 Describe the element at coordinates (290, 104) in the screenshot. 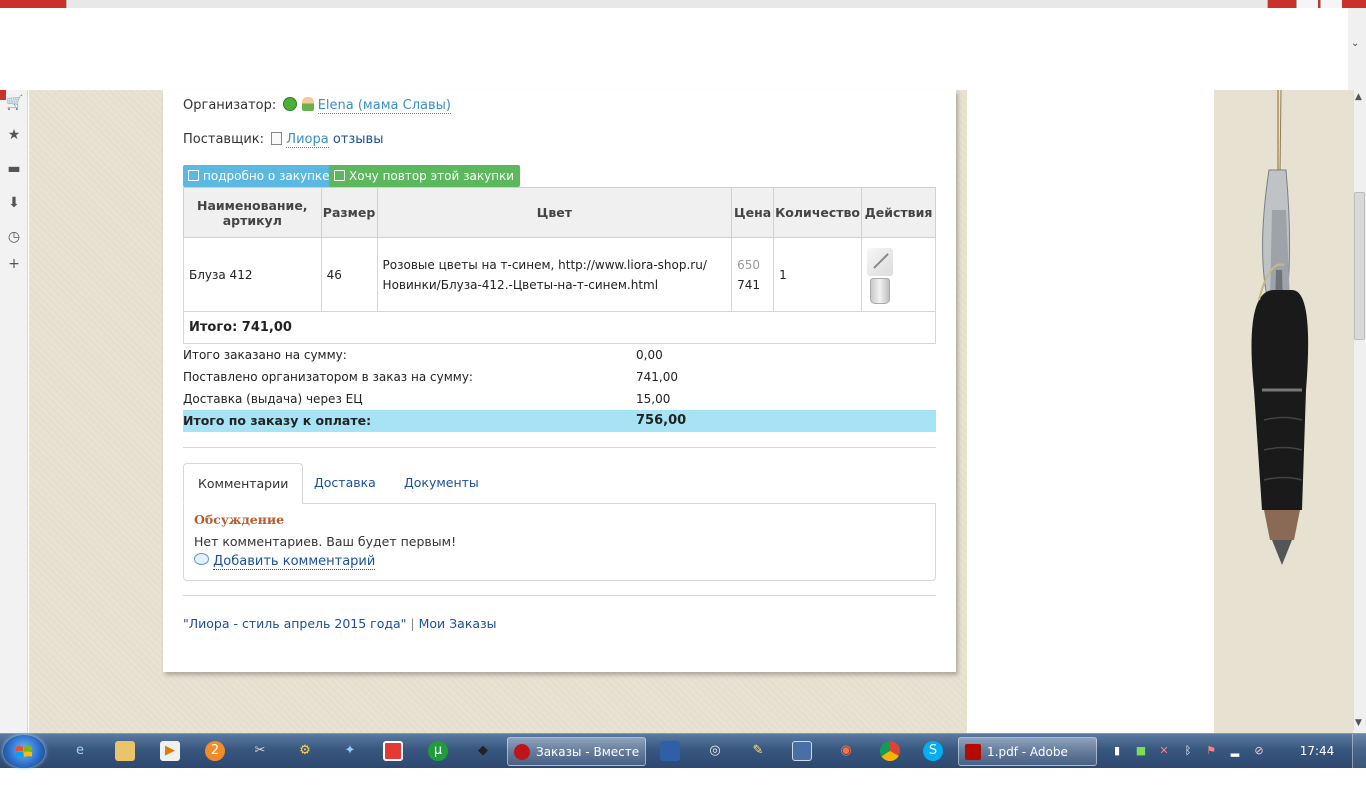

I see `melon-icon` at that location.